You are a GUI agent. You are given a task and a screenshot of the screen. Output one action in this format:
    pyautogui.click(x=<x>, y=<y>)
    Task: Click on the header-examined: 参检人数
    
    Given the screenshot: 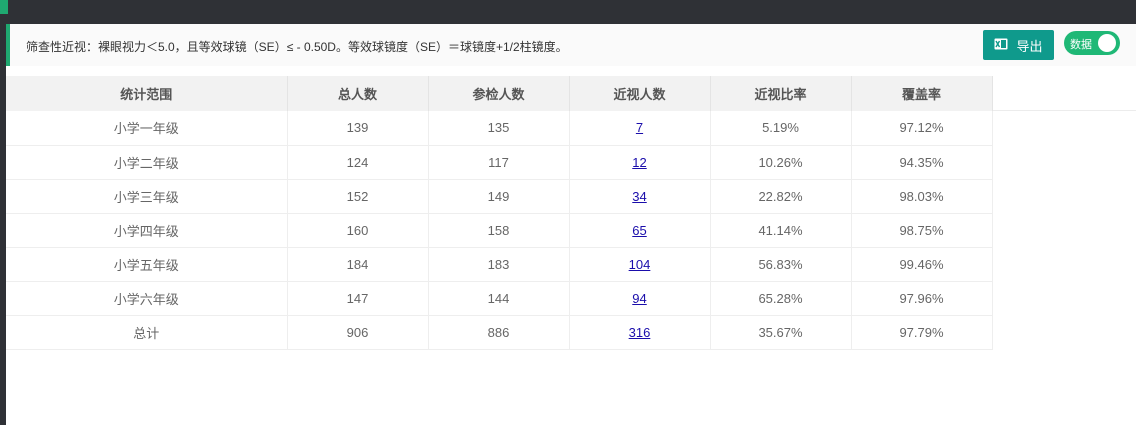 What is the action you would take?
    pyautogui.click(x=499, y=93)
    